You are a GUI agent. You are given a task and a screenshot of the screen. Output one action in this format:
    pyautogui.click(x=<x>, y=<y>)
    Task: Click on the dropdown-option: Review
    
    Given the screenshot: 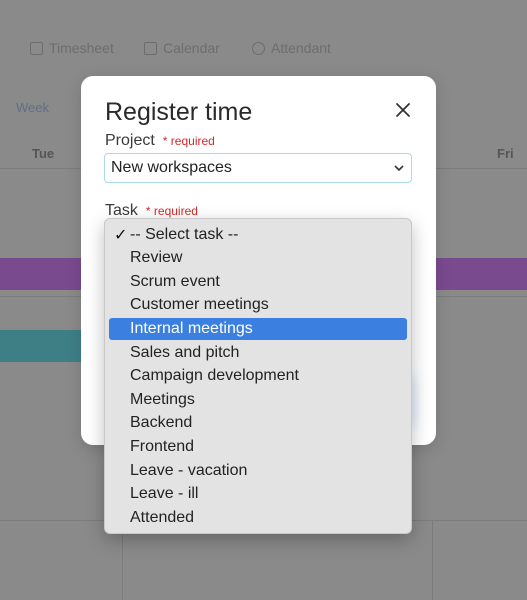 What is the action you would take?
    pyautogui.click(x=258, y=258)
    